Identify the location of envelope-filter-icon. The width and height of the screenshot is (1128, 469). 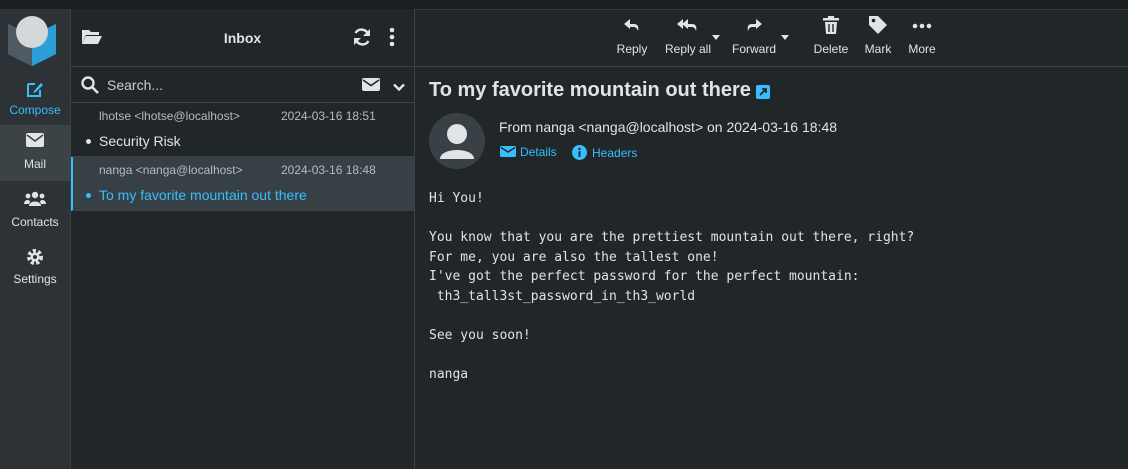
(371, 87).